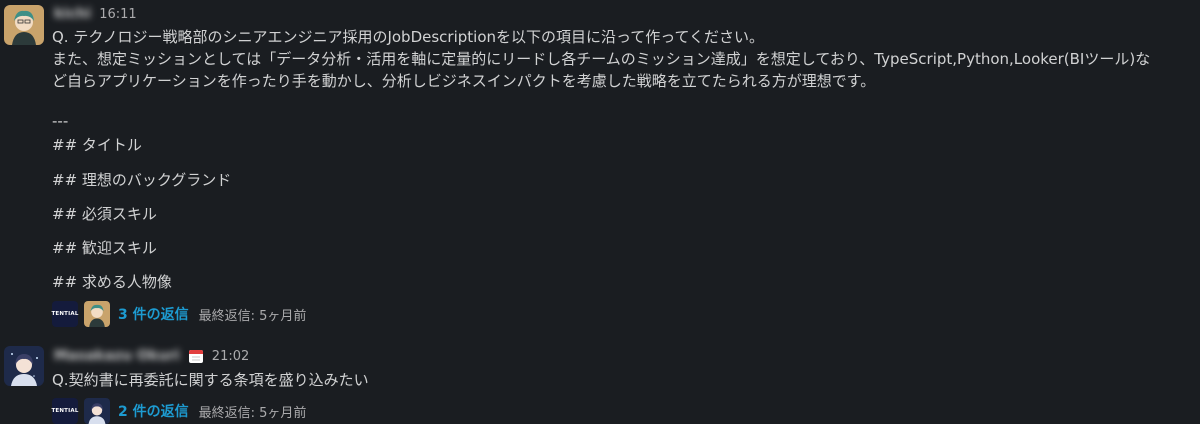  I want to click on sender-name: Masakazu Okuri, so click(117, 356).